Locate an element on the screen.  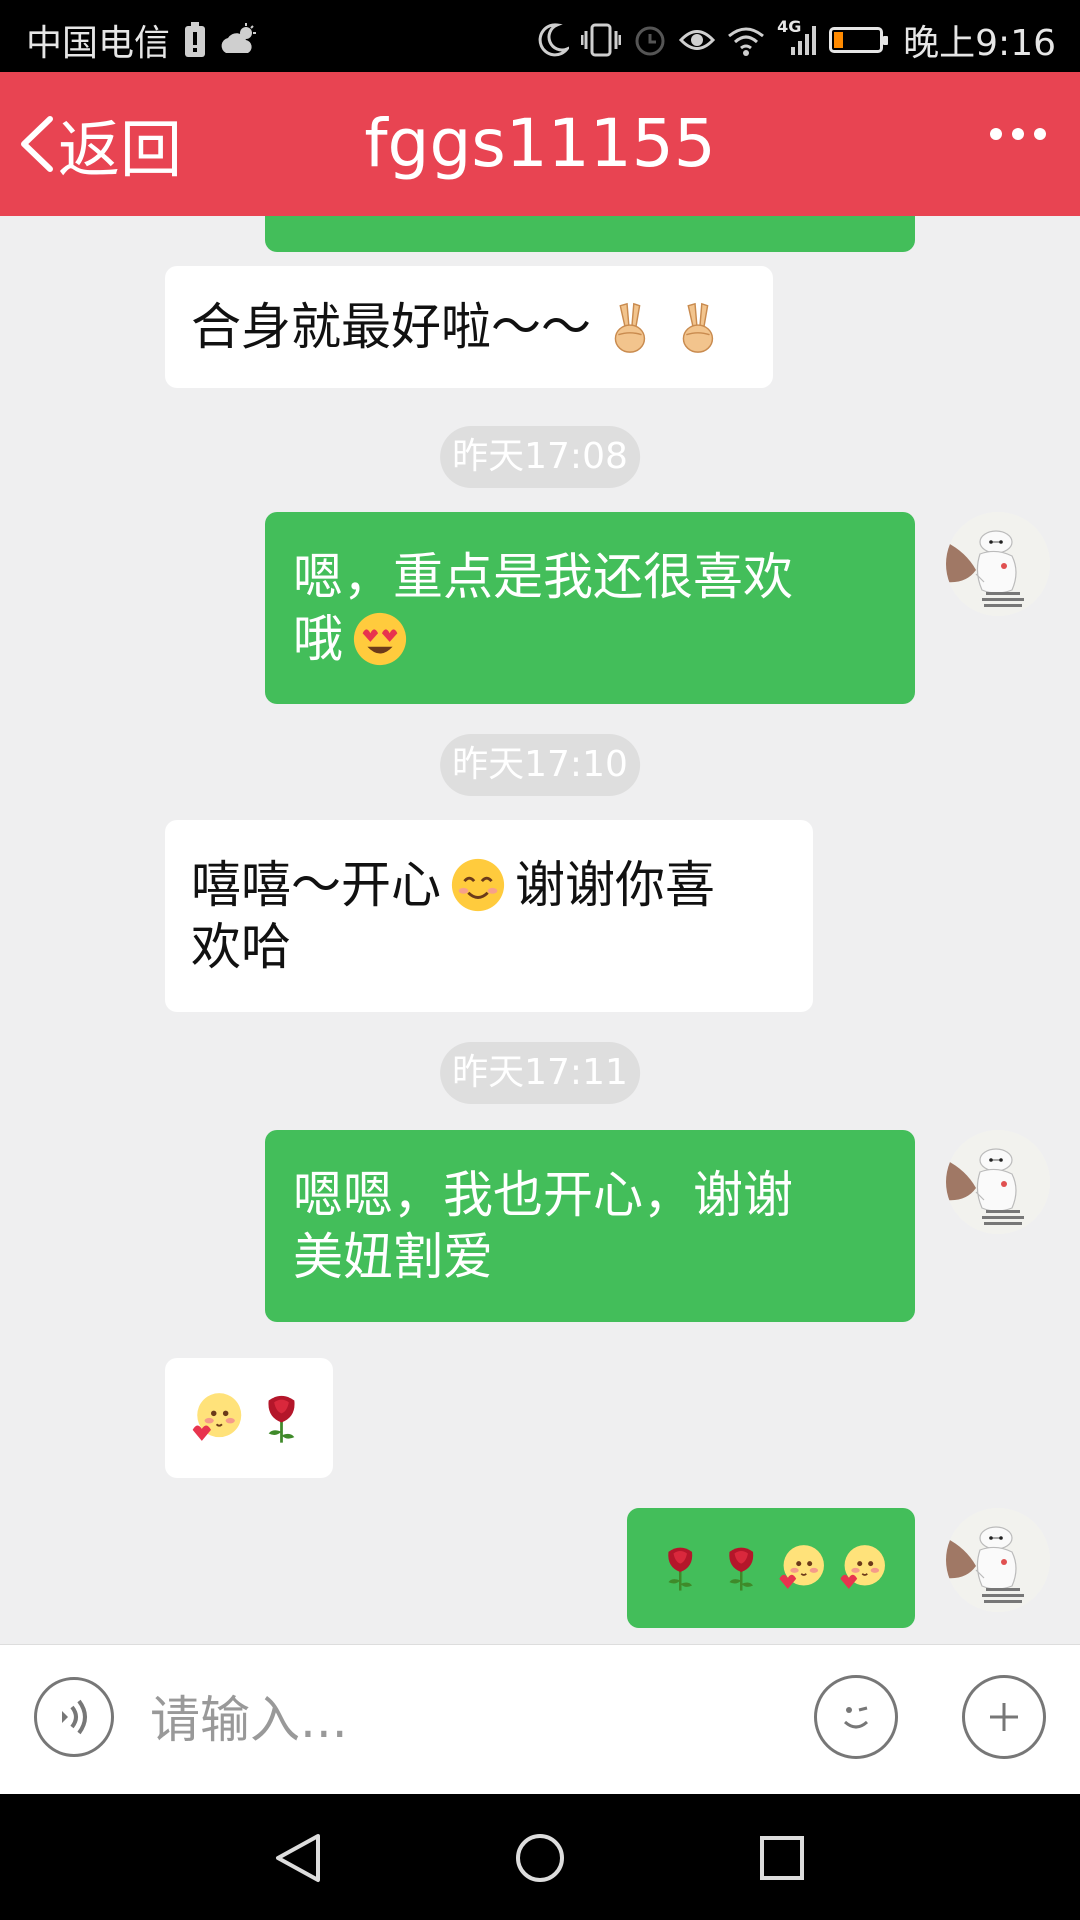
status-left: 中国电信 is located at coordinates (143, 40).